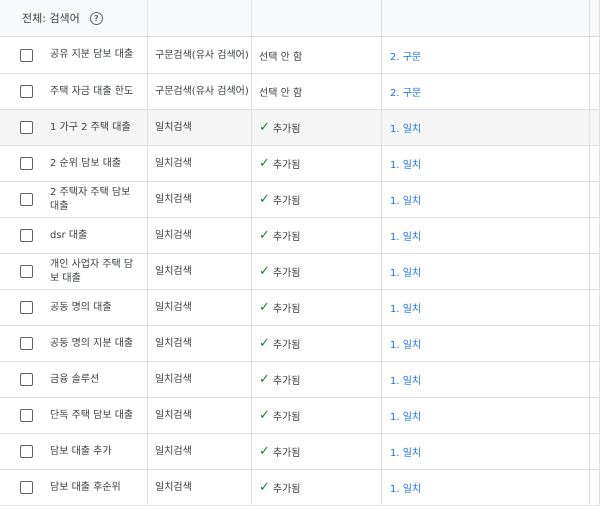  What do you see at coordinates (200, 18) in the screenshot?
I see `column-header-match-type` at bounding box center [200, 18].